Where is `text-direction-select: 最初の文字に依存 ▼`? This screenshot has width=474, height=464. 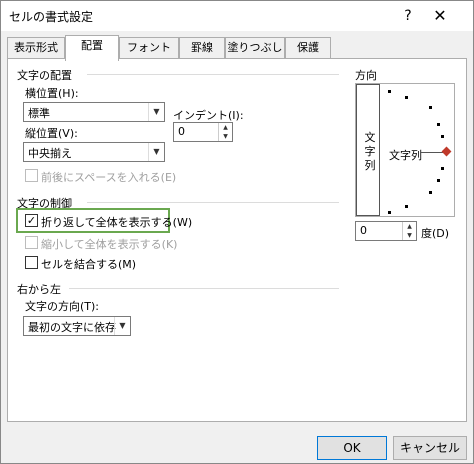
text-direction-select: 最初の文字に依存 ▼ is located at coordinates (77, 326).